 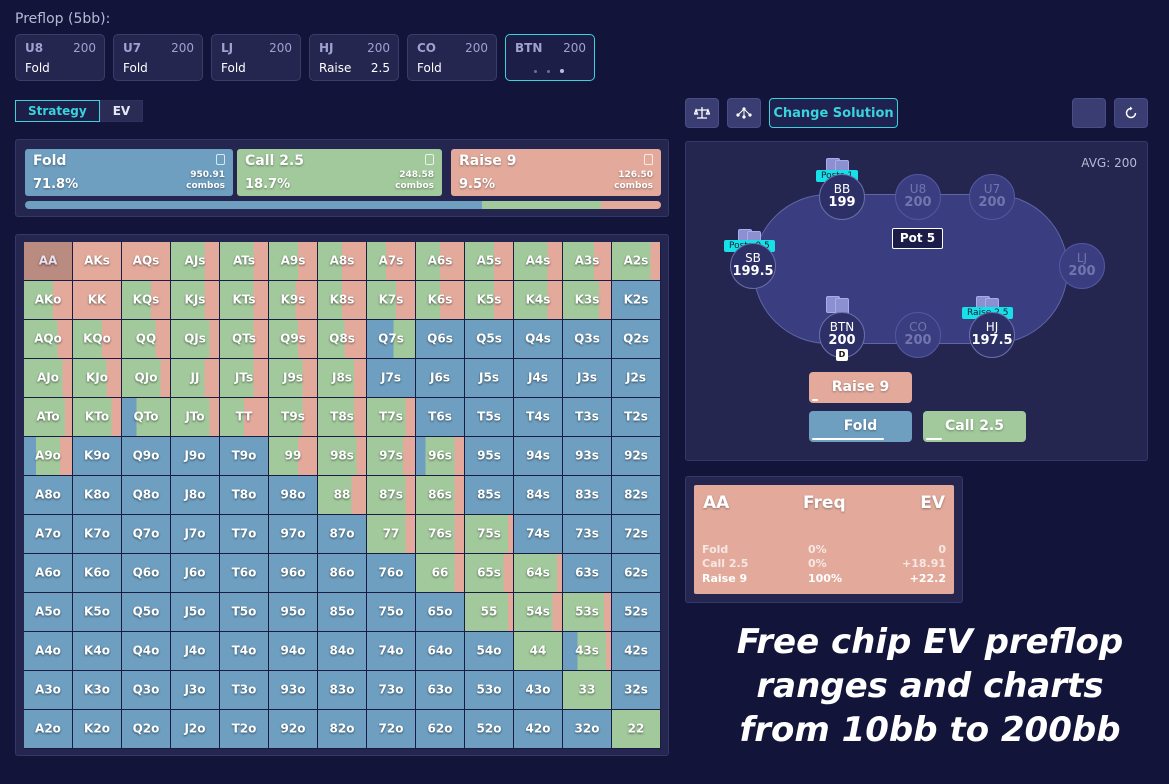 What do you see at coordinates (489, 690) in the screenshot?
I see `hand-cell-53o: 53o` at bounding box center [489, 690].